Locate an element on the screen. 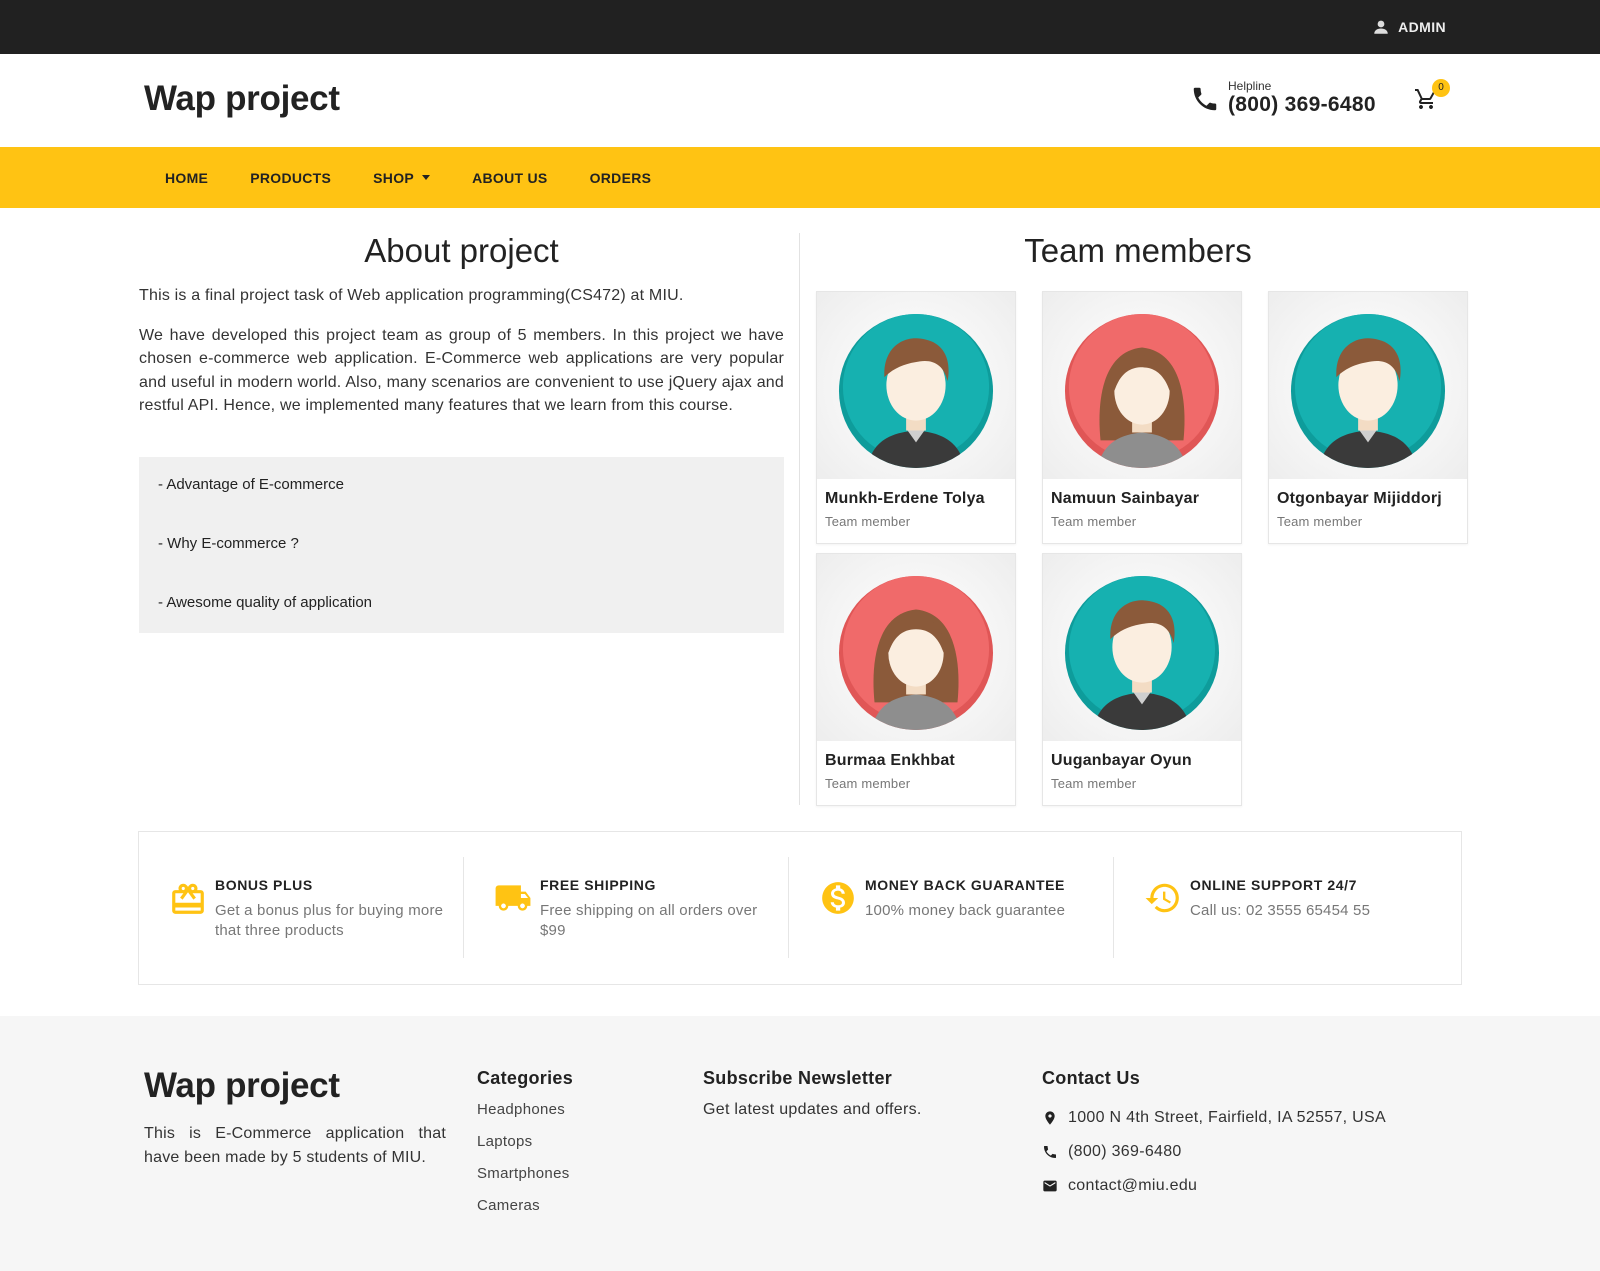 The image size is (1600, 1271). member-name: Munkh-Erdene Tolya is located at coordinates (905, 498).